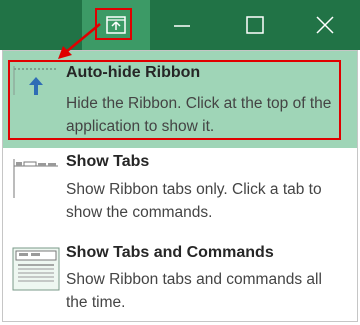 The height and width of the screenshot is (325, 360). I want to click on minimize-button, so click(184, 25).